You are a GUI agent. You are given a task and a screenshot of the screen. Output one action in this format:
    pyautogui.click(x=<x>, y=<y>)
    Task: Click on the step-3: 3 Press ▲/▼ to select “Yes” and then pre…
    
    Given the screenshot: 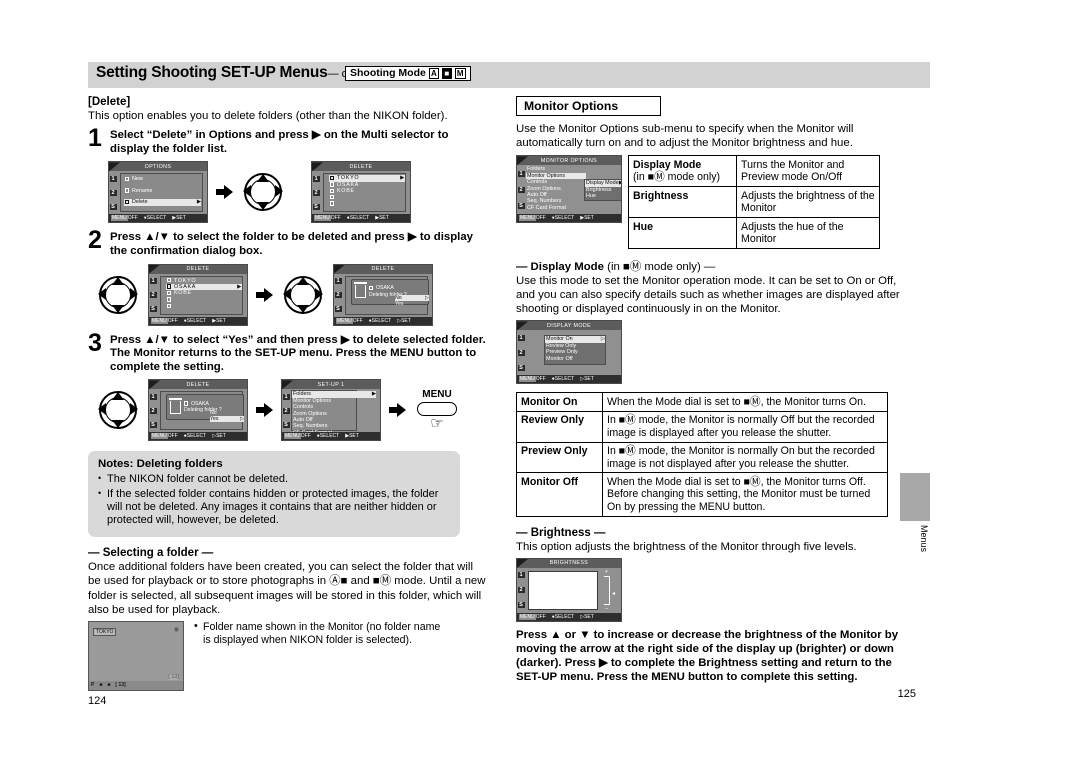 What is the action you would take?
    pyautogui.click(x=287, y=351)
    